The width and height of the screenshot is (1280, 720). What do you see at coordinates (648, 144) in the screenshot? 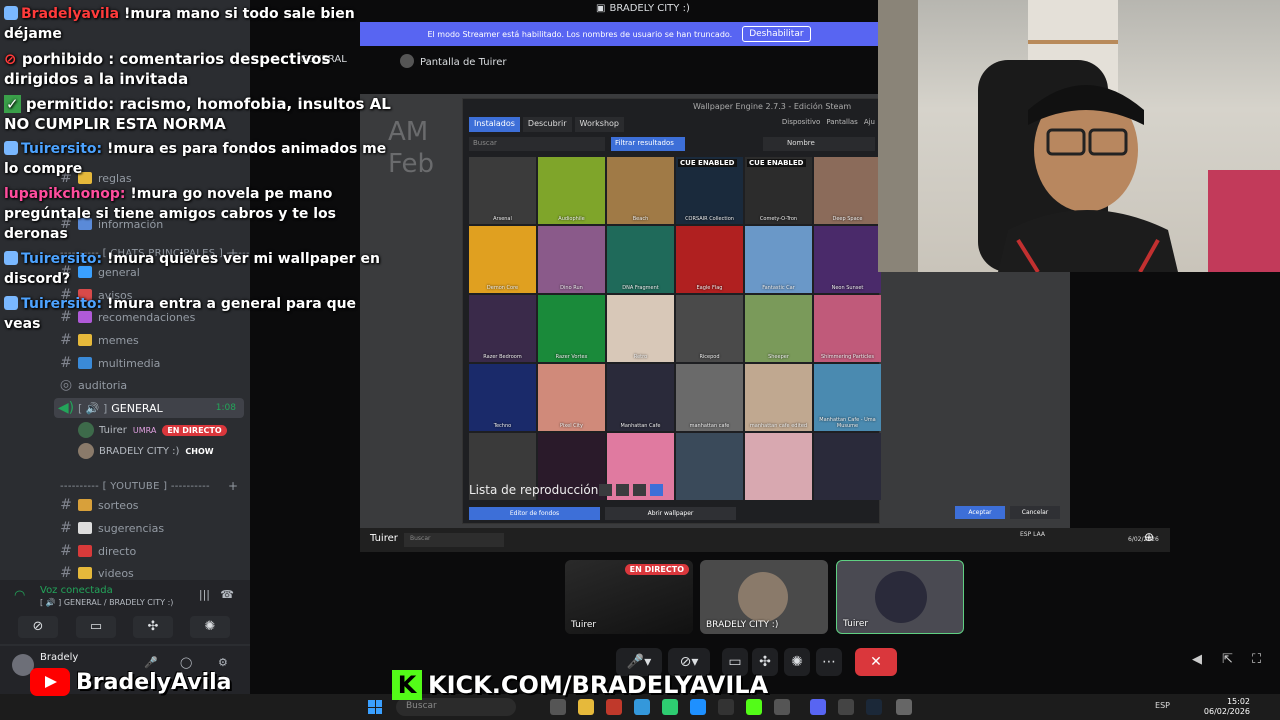
I see `filter-results-button: Filtrar resultados` at bounding box center [648, 144].